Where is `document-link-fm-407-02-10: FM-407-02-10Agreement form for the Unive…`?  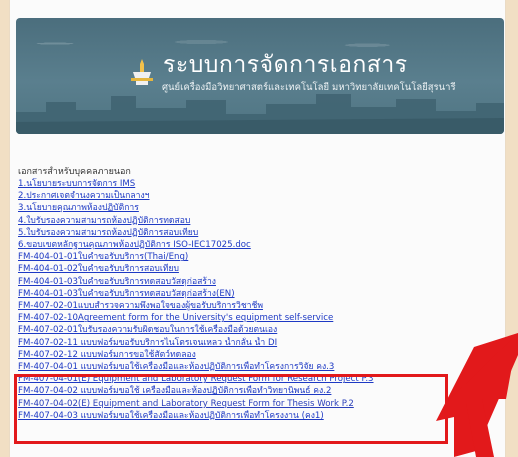 document-link-fm-407-02-10: FM-407-02-10Agreement form for the Unive… is located at coordinates (258, 318).